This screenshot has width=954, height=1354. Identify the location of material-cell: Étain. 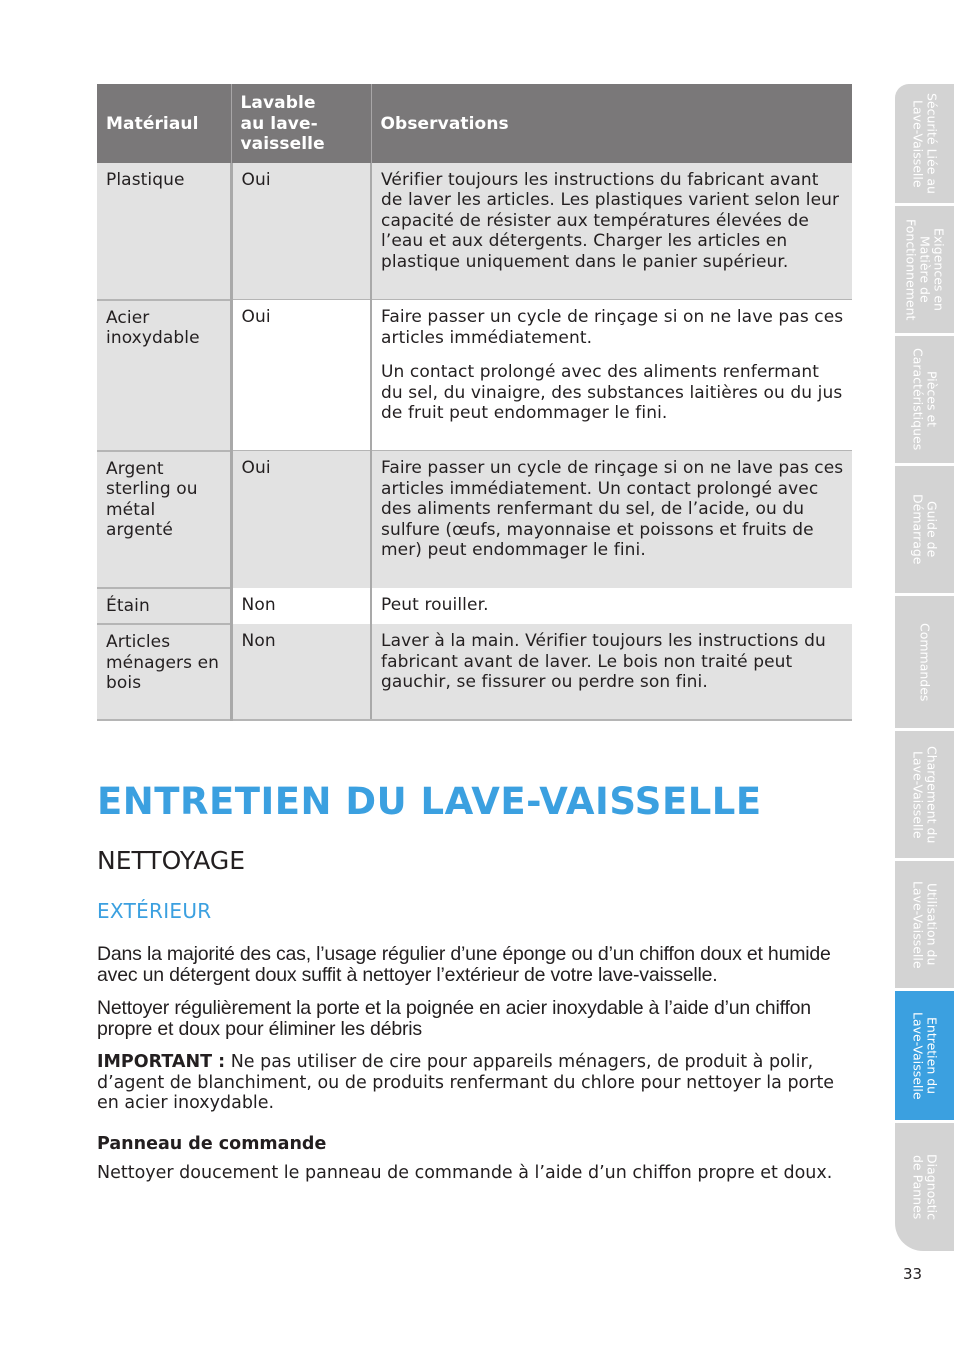
(165, 606).